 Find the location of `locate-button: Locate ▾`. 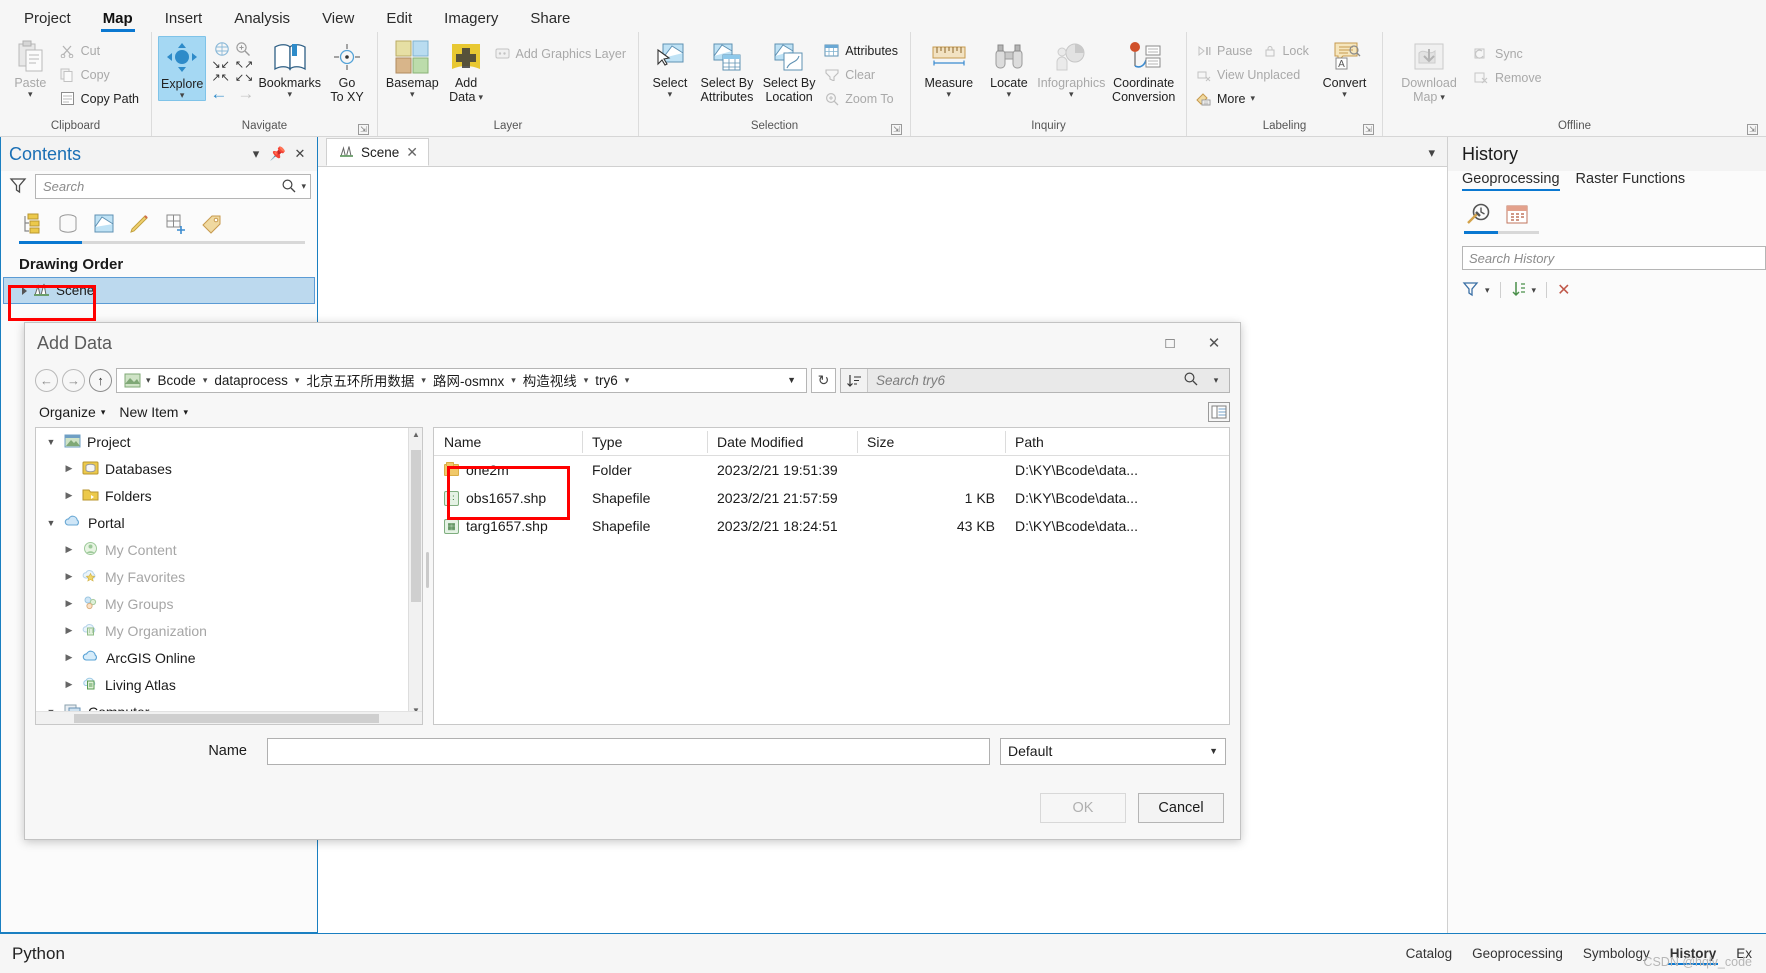

locate-button: Locate ▾ is located at coordinates (1009, 67).